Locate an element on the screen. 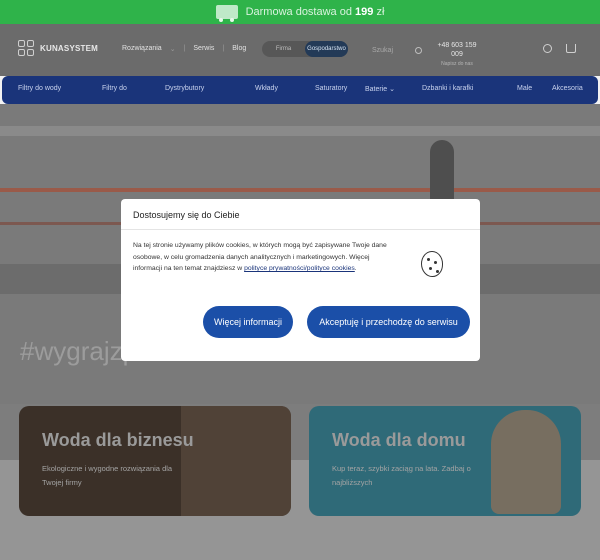 Image resolution: width=600 pixels, height=560 pixels. hero-beam is located at coordinates (300, 131).